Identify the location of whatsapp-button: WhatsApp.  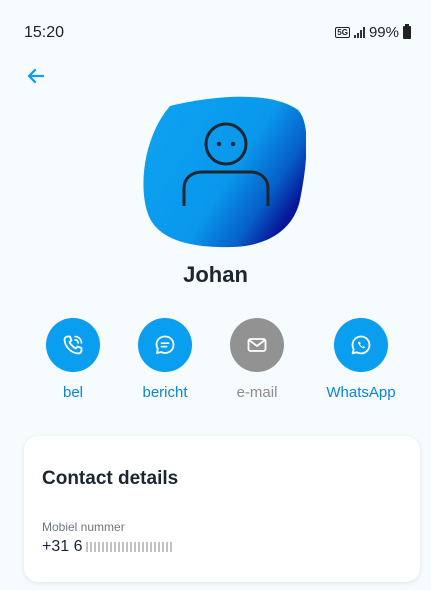
(361, 359).